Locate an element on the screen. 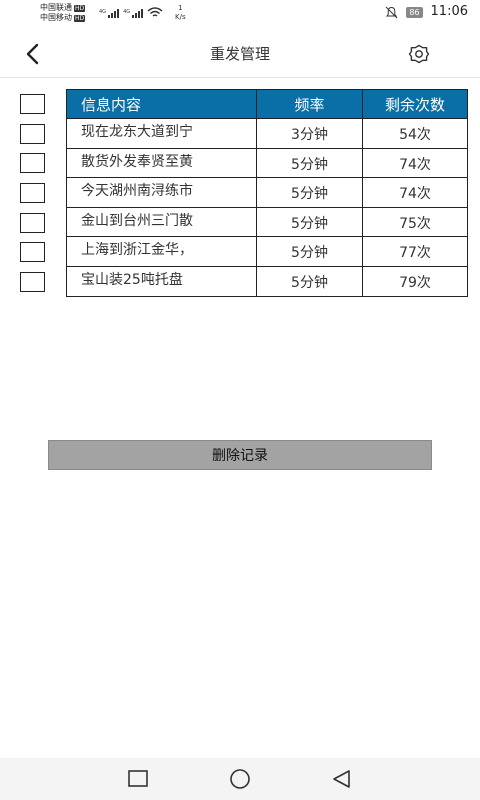 The height and width of the screenshot is (800, 480). cell-remaining: 79次 is located at coordinates (414, 281).